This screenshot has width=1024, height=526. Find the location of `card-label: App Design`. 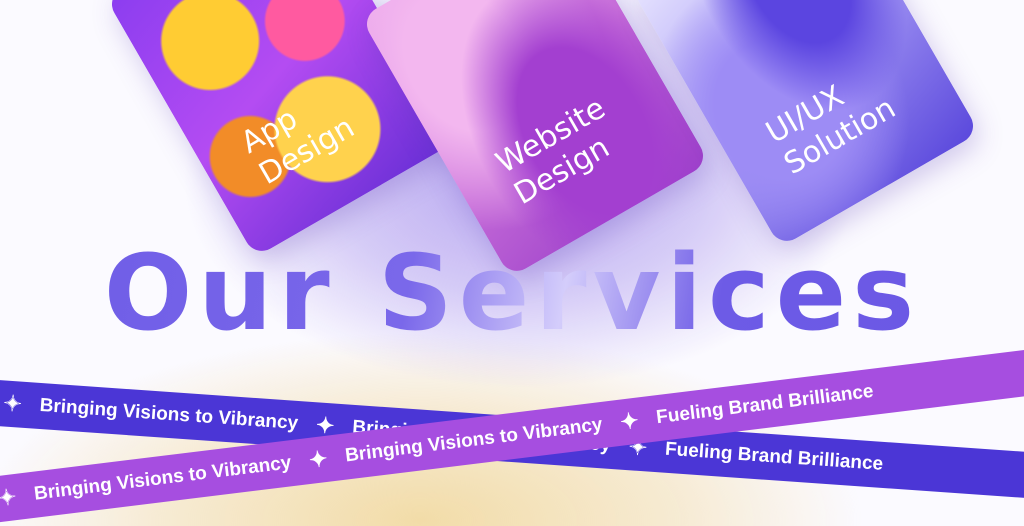

card-label: App Design is located at coordinates (298, 146).